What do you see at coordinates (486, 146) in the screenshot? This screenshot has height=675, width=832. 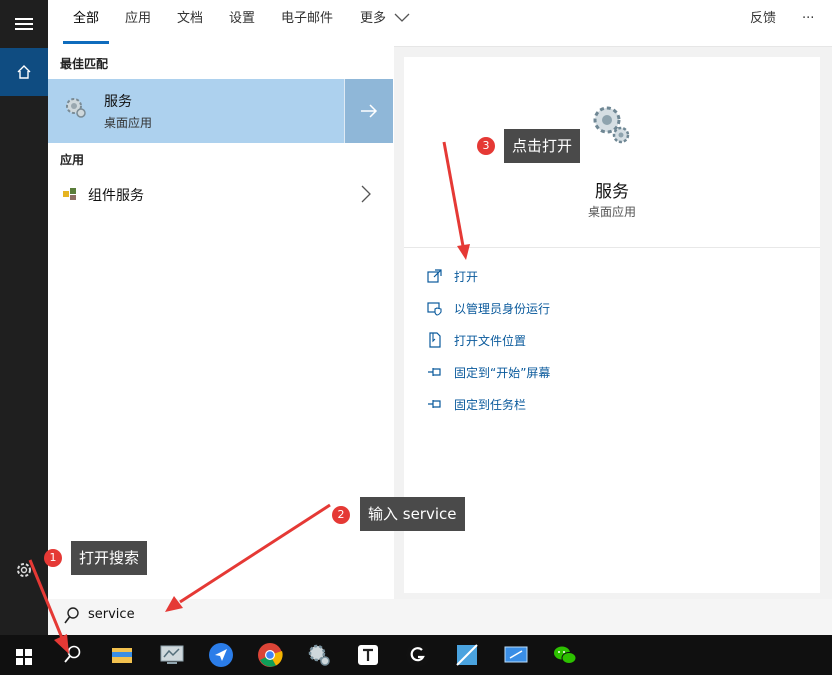 I see `step-badge-3: 3` at bounding box center [486, 146].